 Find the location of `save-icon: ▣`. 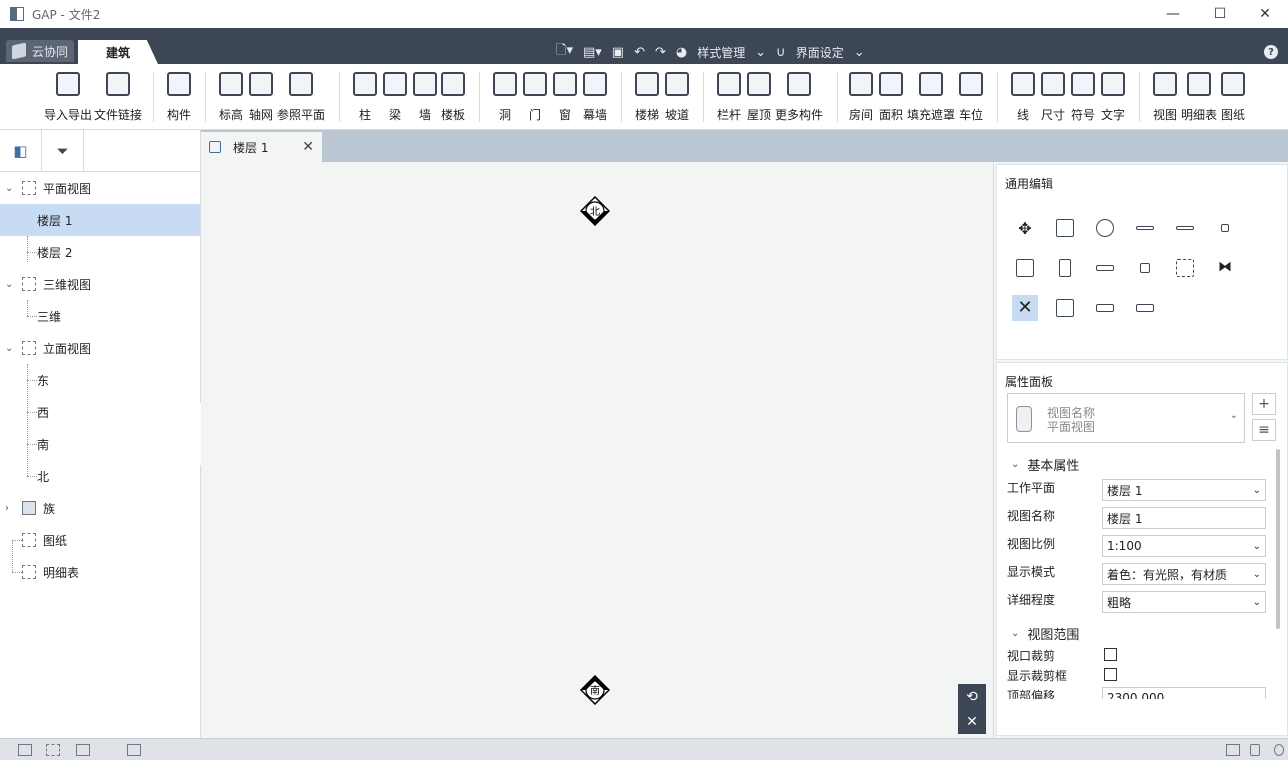

save-icon: ▣ is located at coordinates (618, 52).